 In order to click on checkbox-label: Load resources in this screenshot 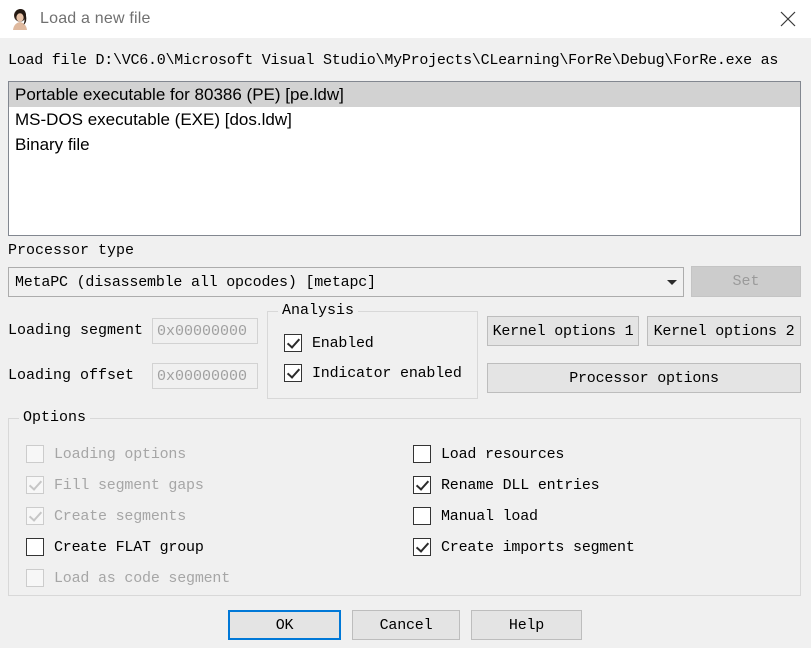, I will do `click(503, 454)`.